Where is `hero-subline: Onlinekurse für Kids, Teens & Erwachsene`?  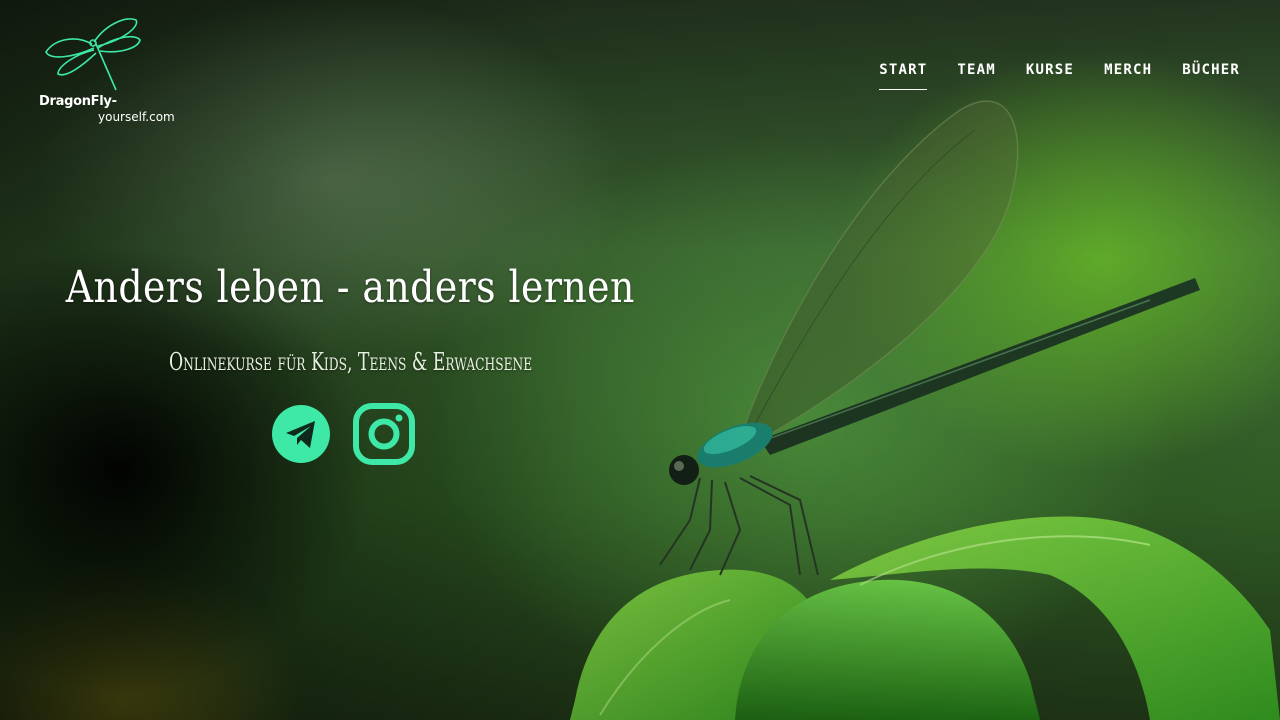
hero-subline: Onlinekurse für Kids, Teens & Erwachsene is located at coordinates (350, 362).